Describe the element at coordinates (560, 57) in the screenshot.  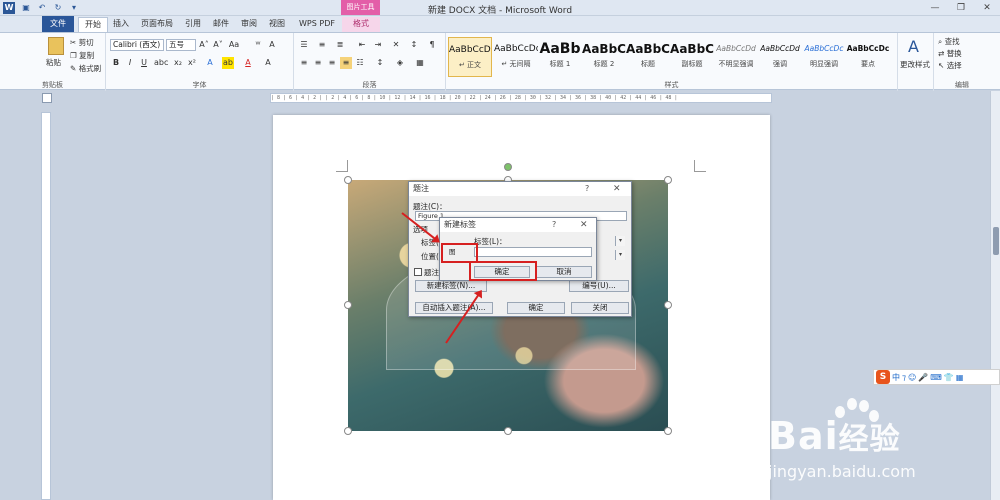
I see `style-heading-1: AaBb 标题 1` at that location.